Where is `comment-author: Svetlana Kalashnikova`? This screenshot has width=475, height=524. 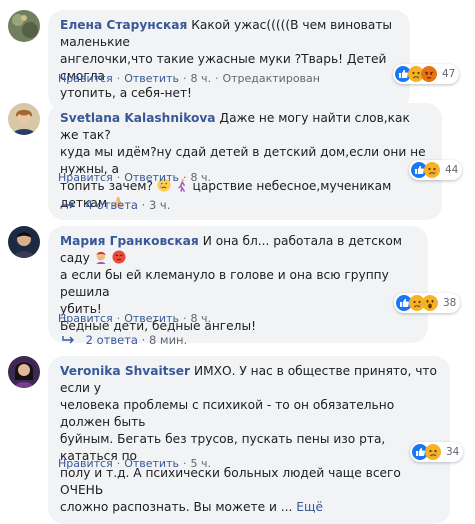 comment-author: Svetlana Kalashnikova is located at coordinates (138, 118).